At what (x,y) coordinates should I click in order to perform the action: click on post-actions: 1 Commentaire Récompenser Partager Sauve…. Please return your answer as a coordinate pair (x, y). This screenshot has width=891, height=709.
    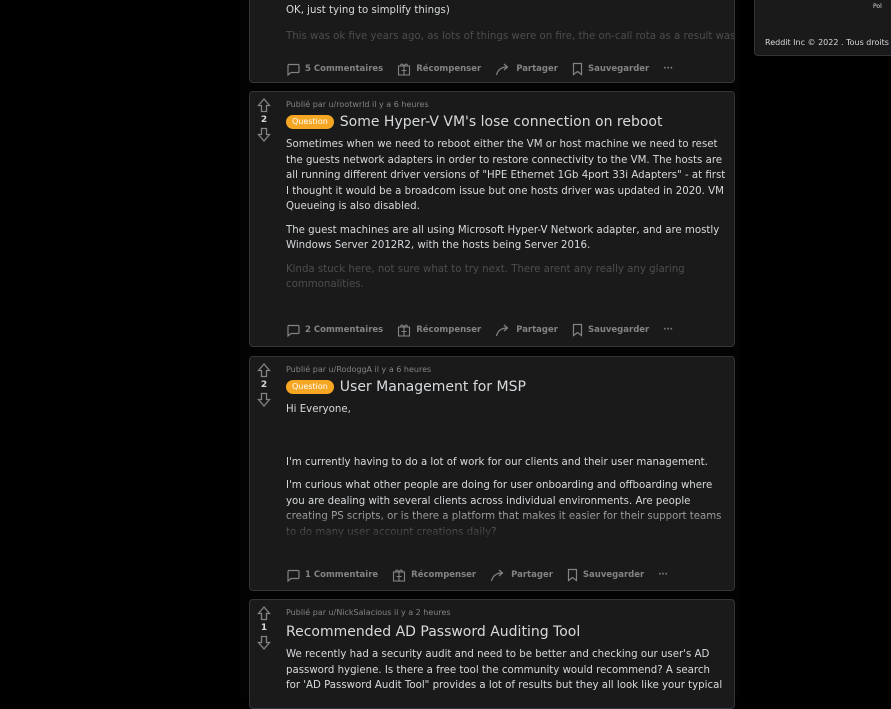
    Looking at the image, I should click on (484, 575).